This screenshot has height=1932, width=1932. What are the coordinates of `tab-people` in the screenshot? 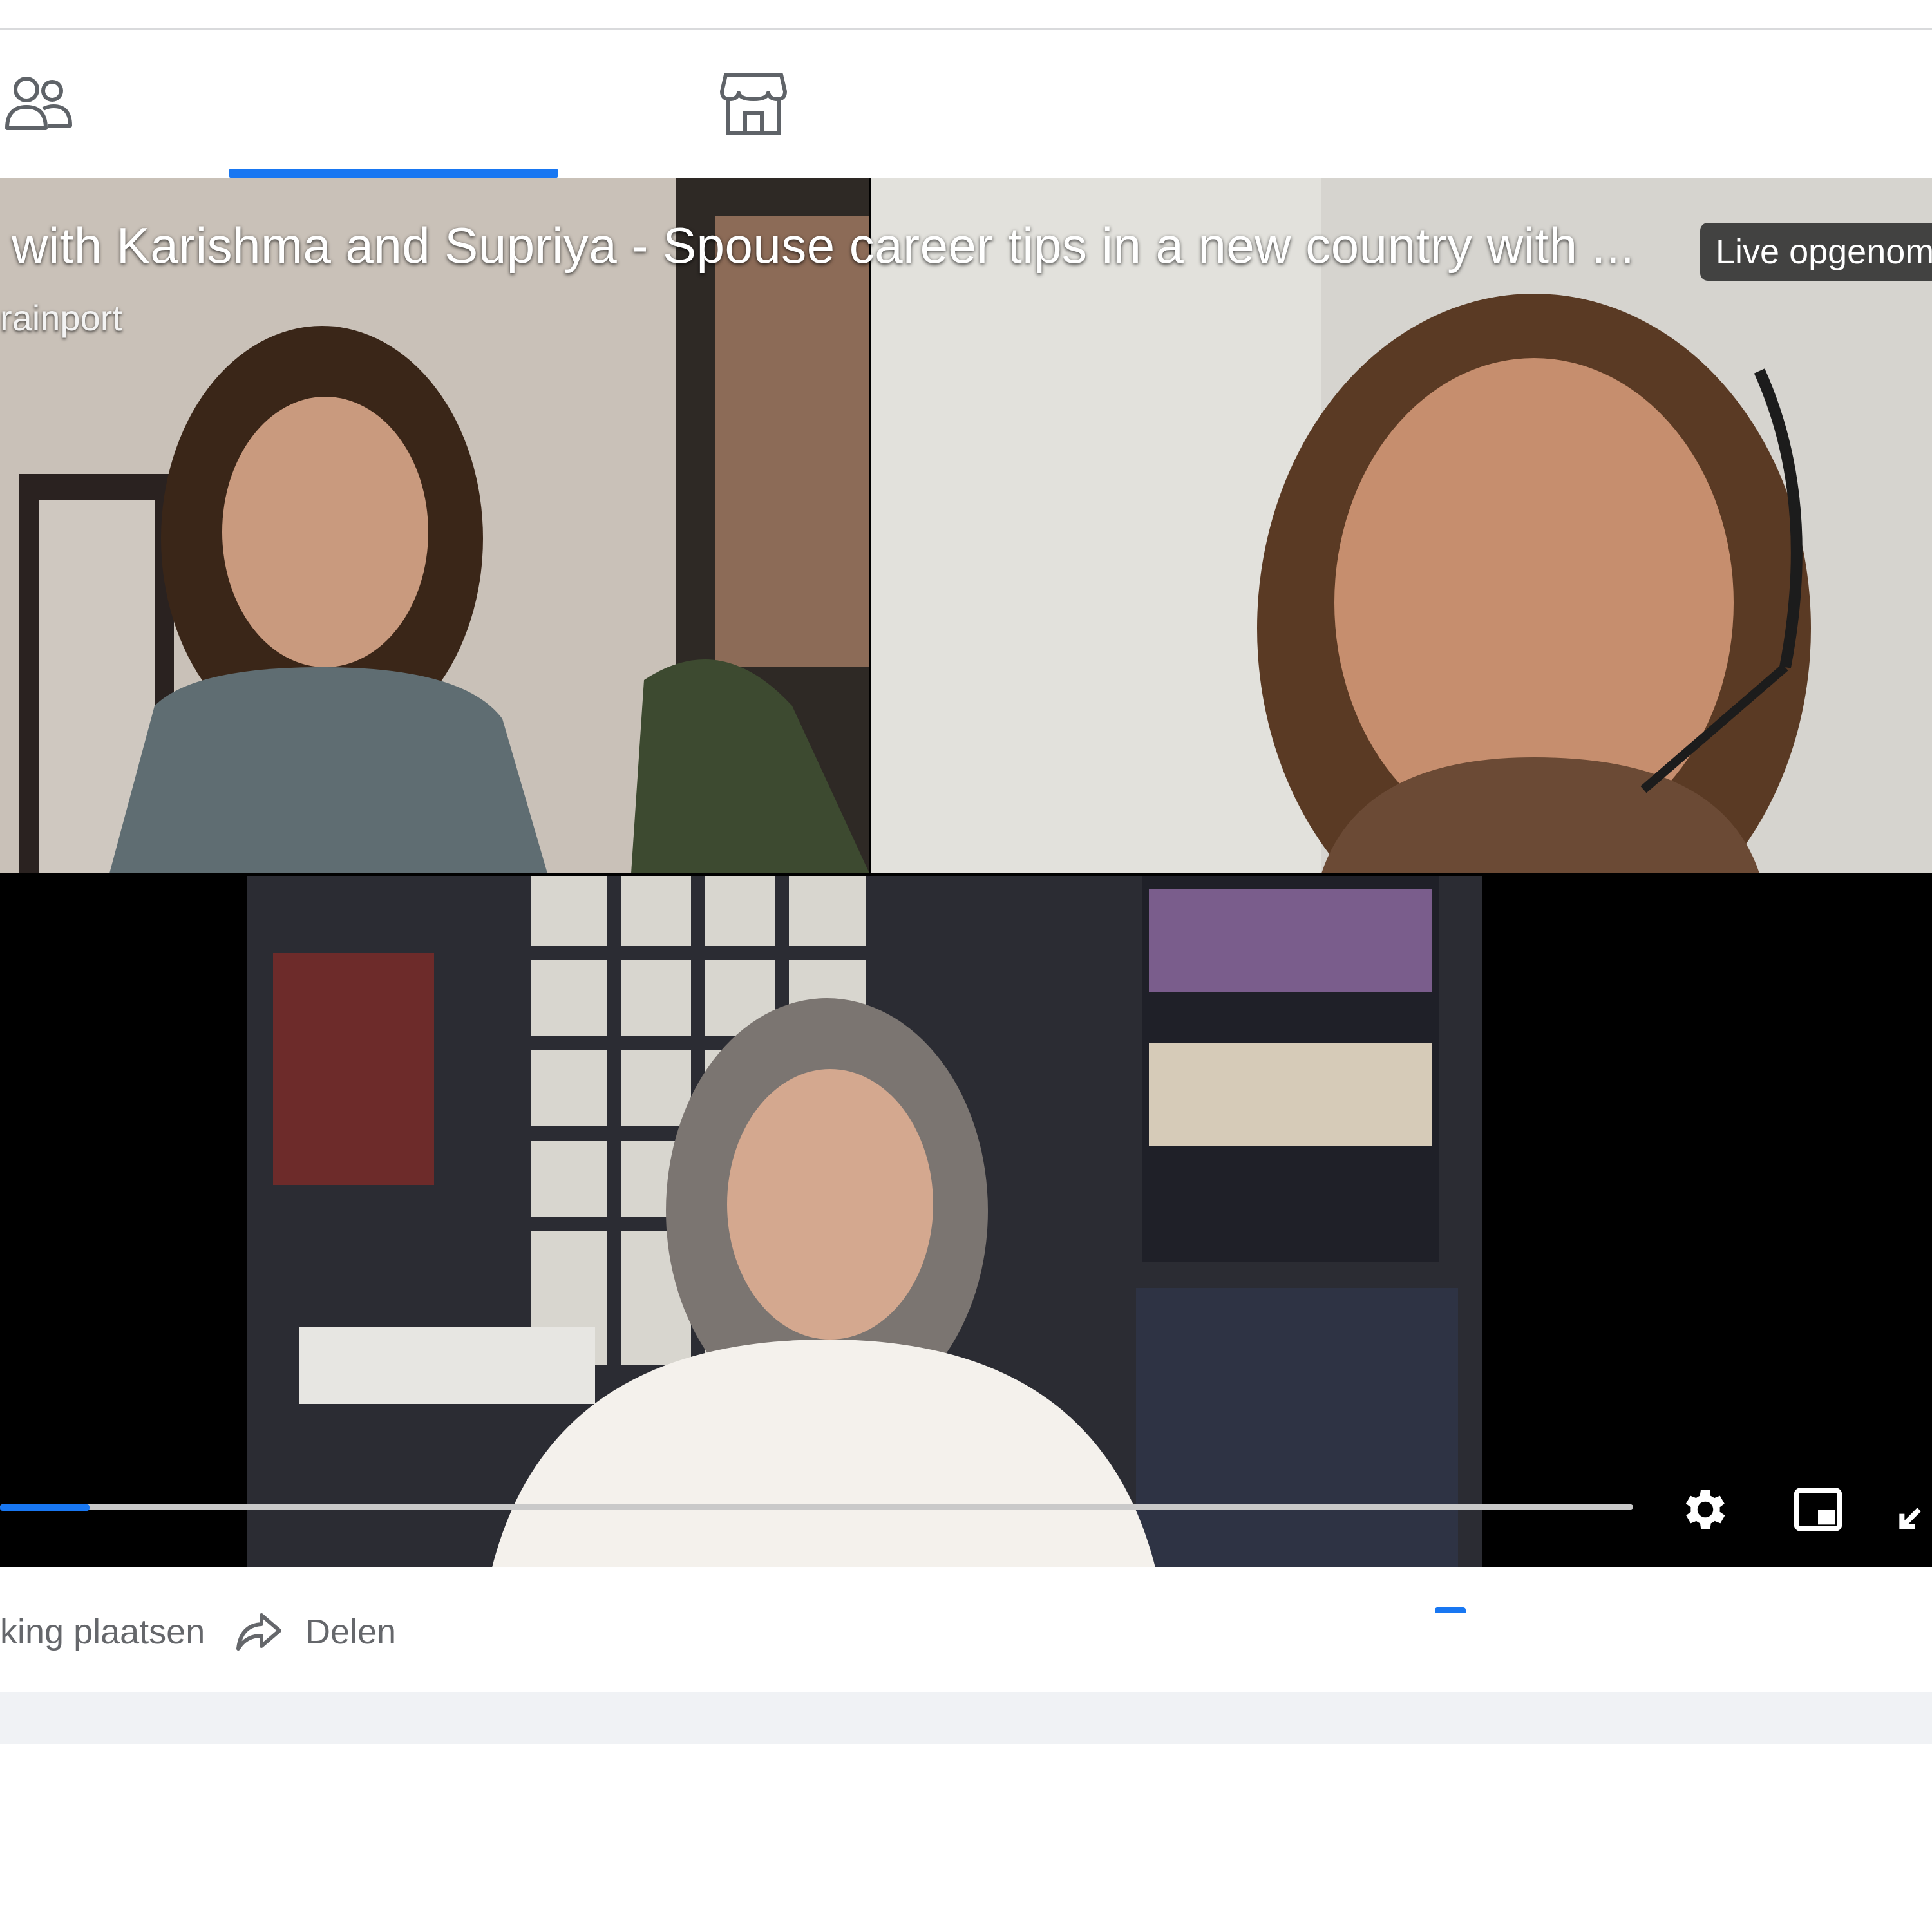 It's located at (38, 104).